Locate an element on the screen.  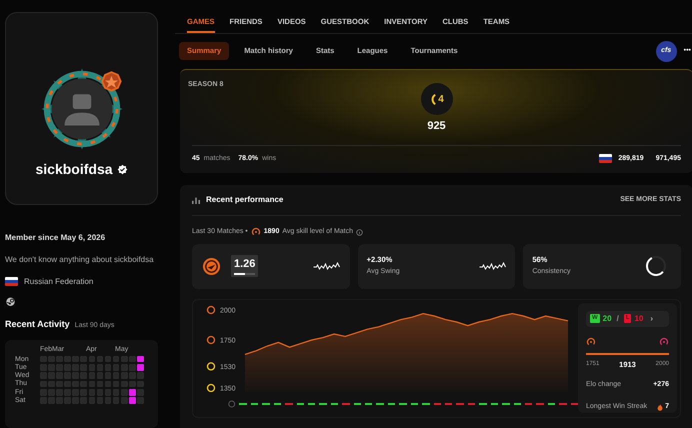
bio-text: We don't know anything about sickboifdsa is located at coordinates (80, 260).